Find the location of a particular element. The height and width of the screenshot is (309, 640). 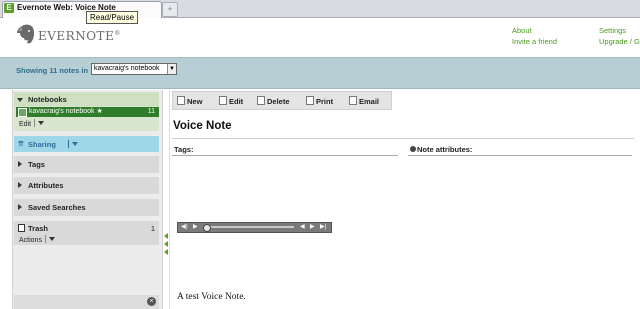

notebook-icon is located at coordinates (22, 112).